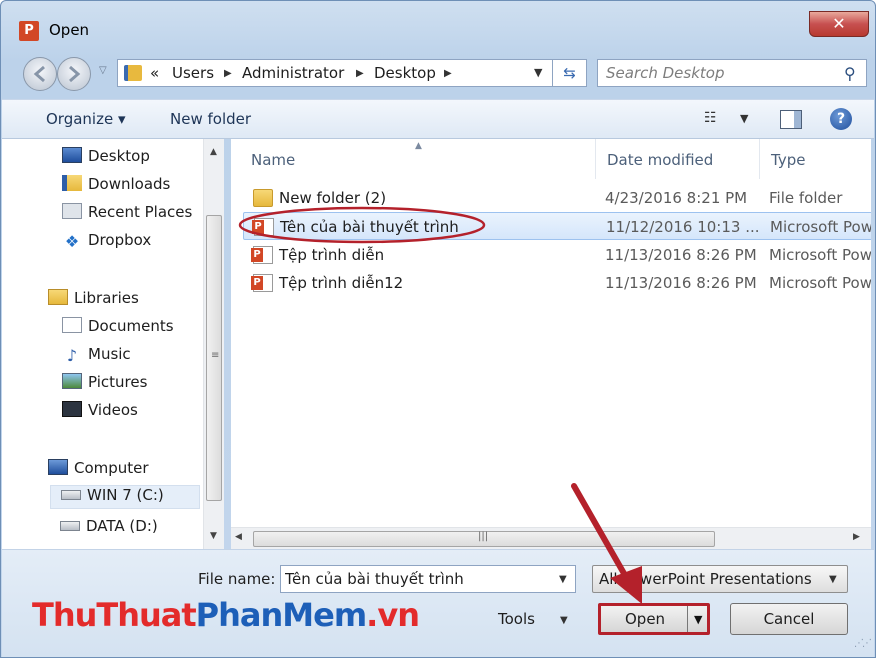 The height and width of the screenshot is (658, 876). Describe the element at coordinates (563, 579) in the screenshot. I see `chevron-down-icon: ▼` at that location.